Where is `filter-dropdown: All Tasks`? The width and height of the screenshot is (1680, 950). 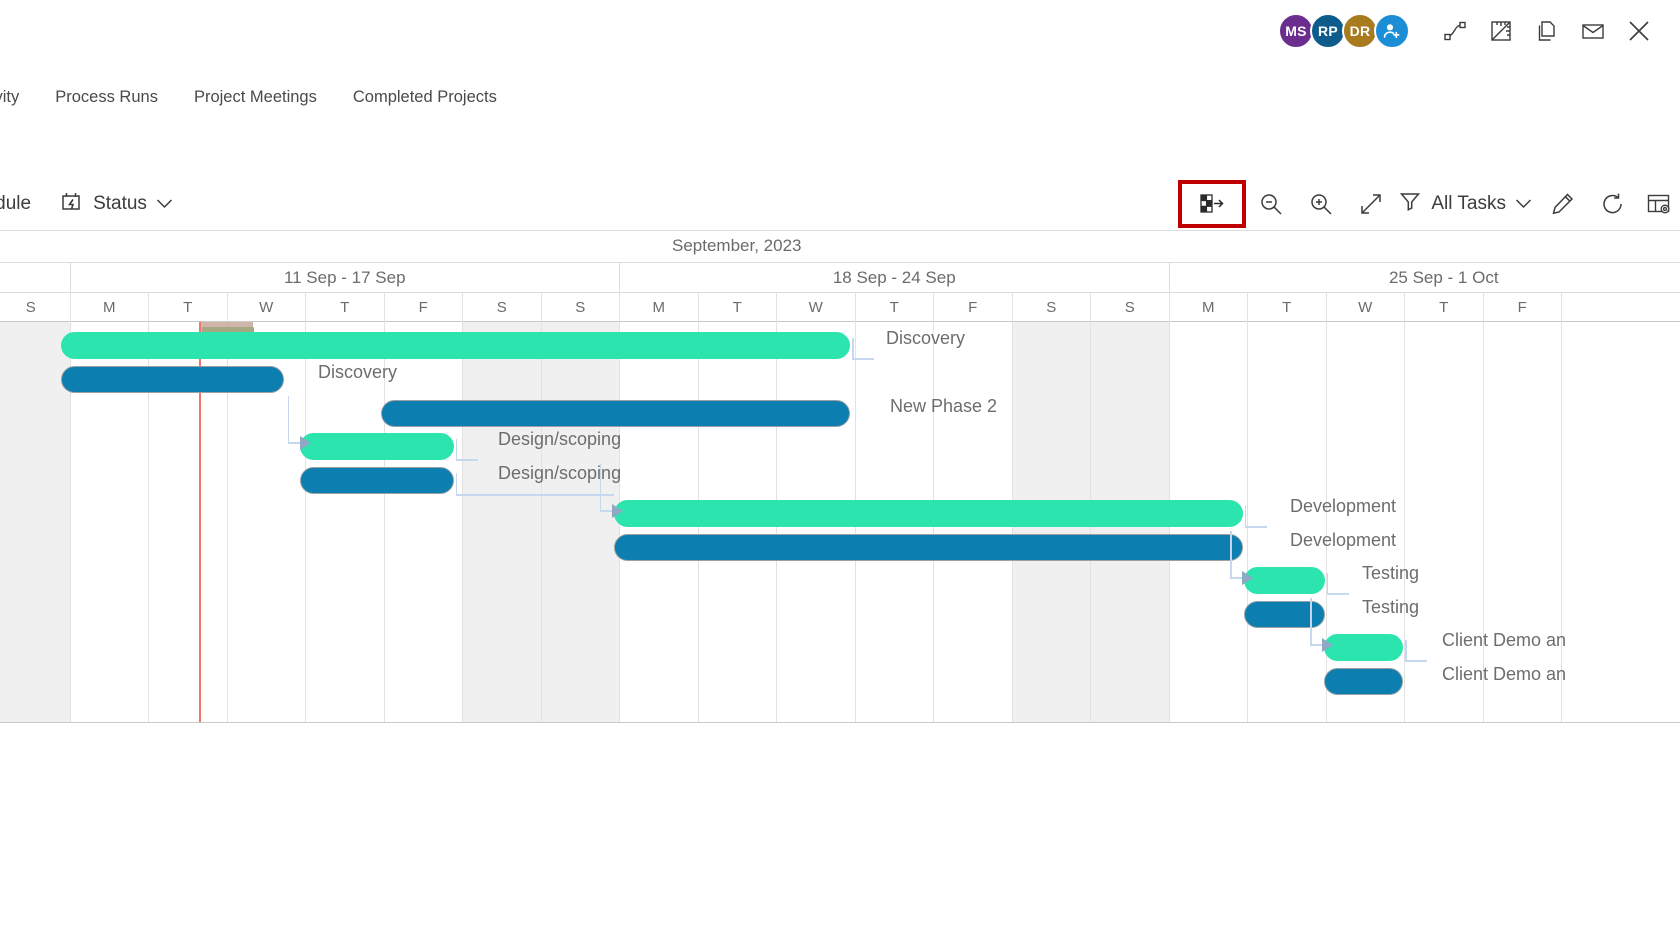
filter-dropdown: All Tasks is located at coordinates (1467, 204).